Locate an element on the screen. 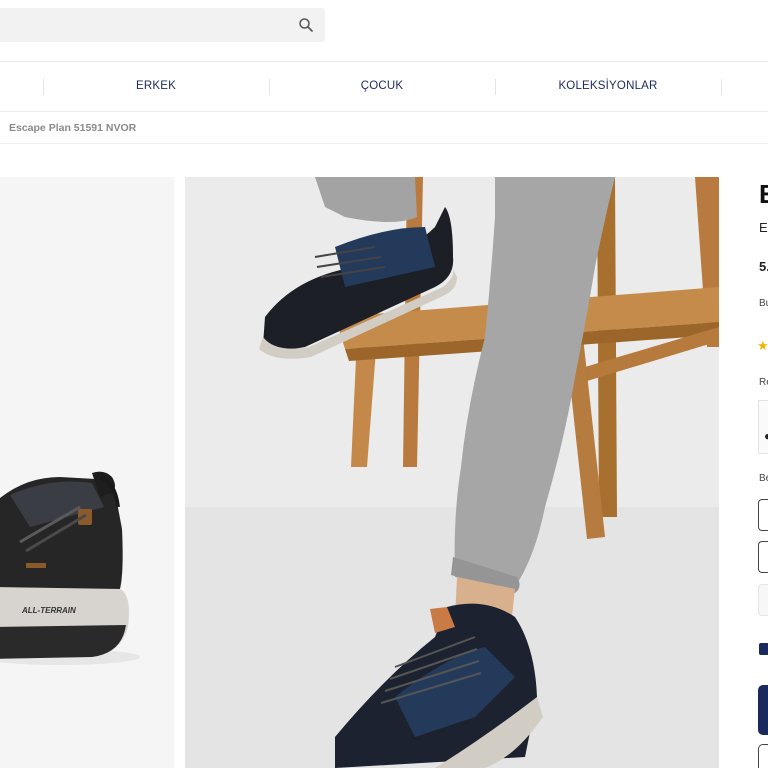 Image resolution: width=768 pixels, height=768 pixels. breadcrumb: Escape Plan 51591 NVOR is located at coordinates (72, 128).